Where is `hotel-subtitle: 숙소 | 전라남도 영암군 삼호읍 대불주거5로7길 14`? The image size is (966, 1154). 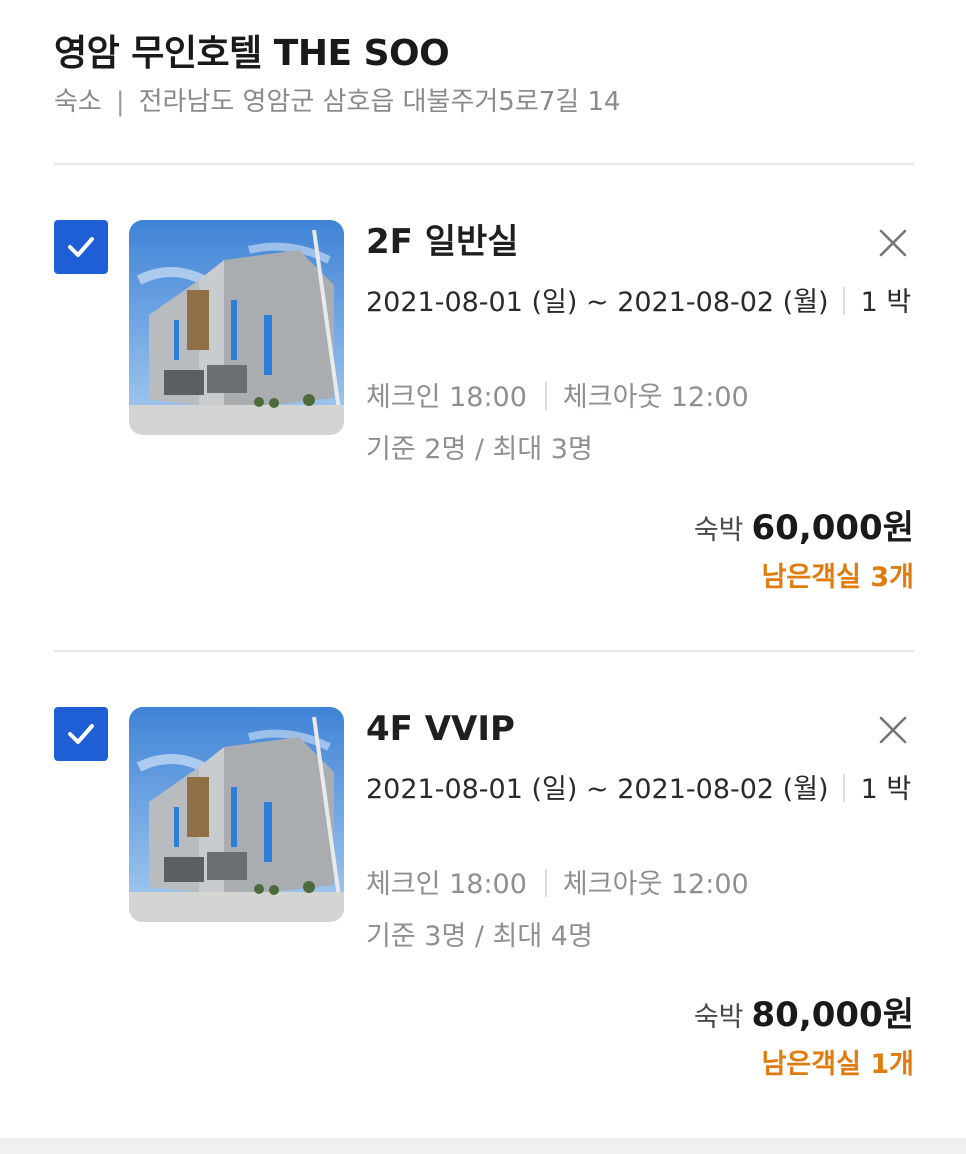 hotel-subtitle: 숙소 | 전라남도 영암군 삼호읍 대불주거5로7길 14 is located at coordinates (484, 102).